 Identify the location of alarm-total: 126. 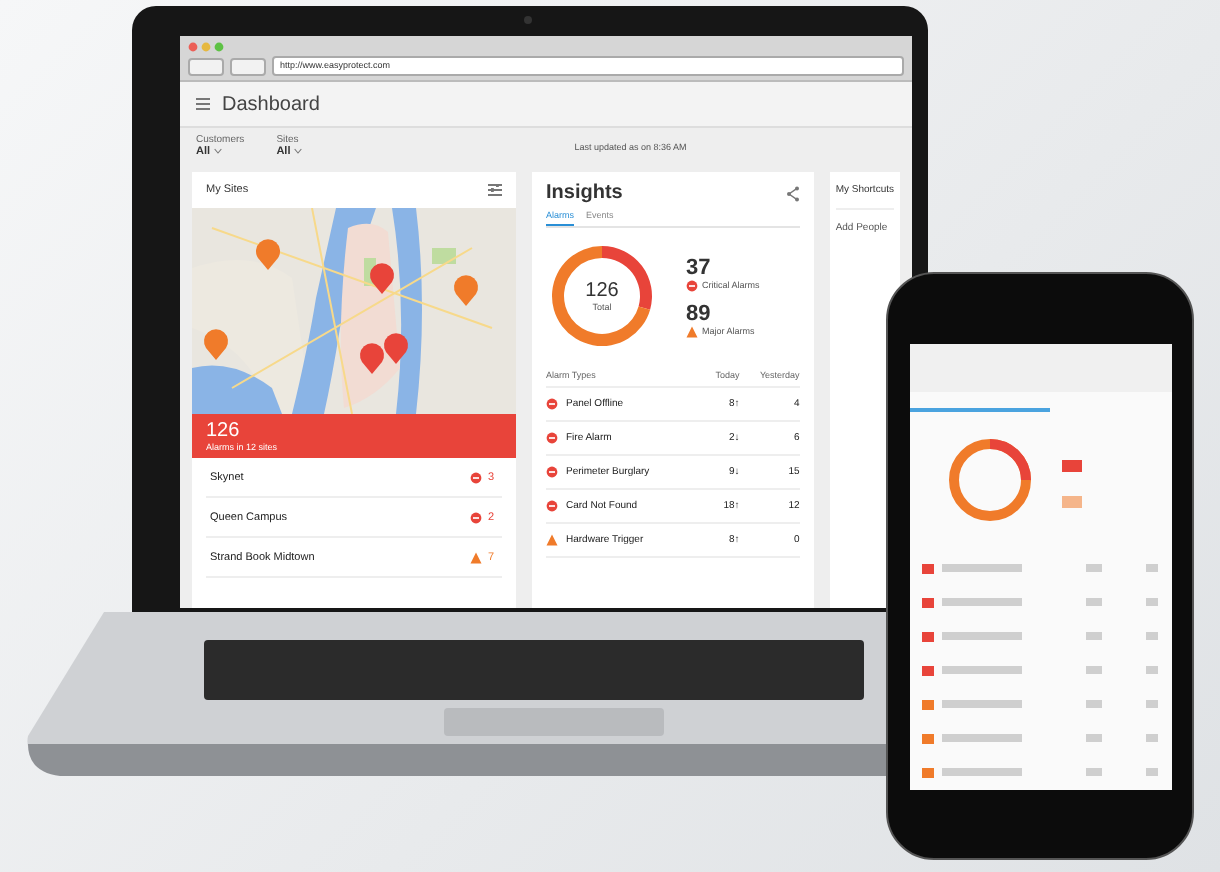
(224, 431).